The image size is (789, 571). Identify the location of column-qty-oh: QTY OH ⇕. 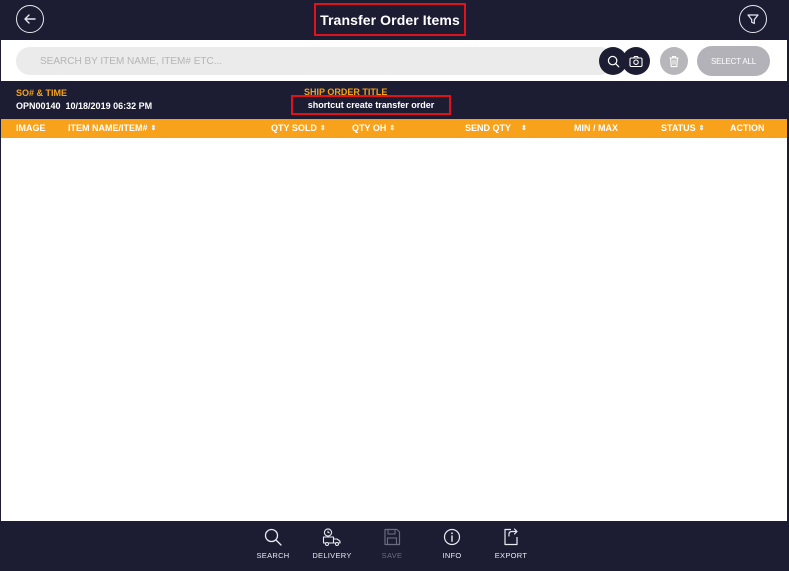
(373, 128).